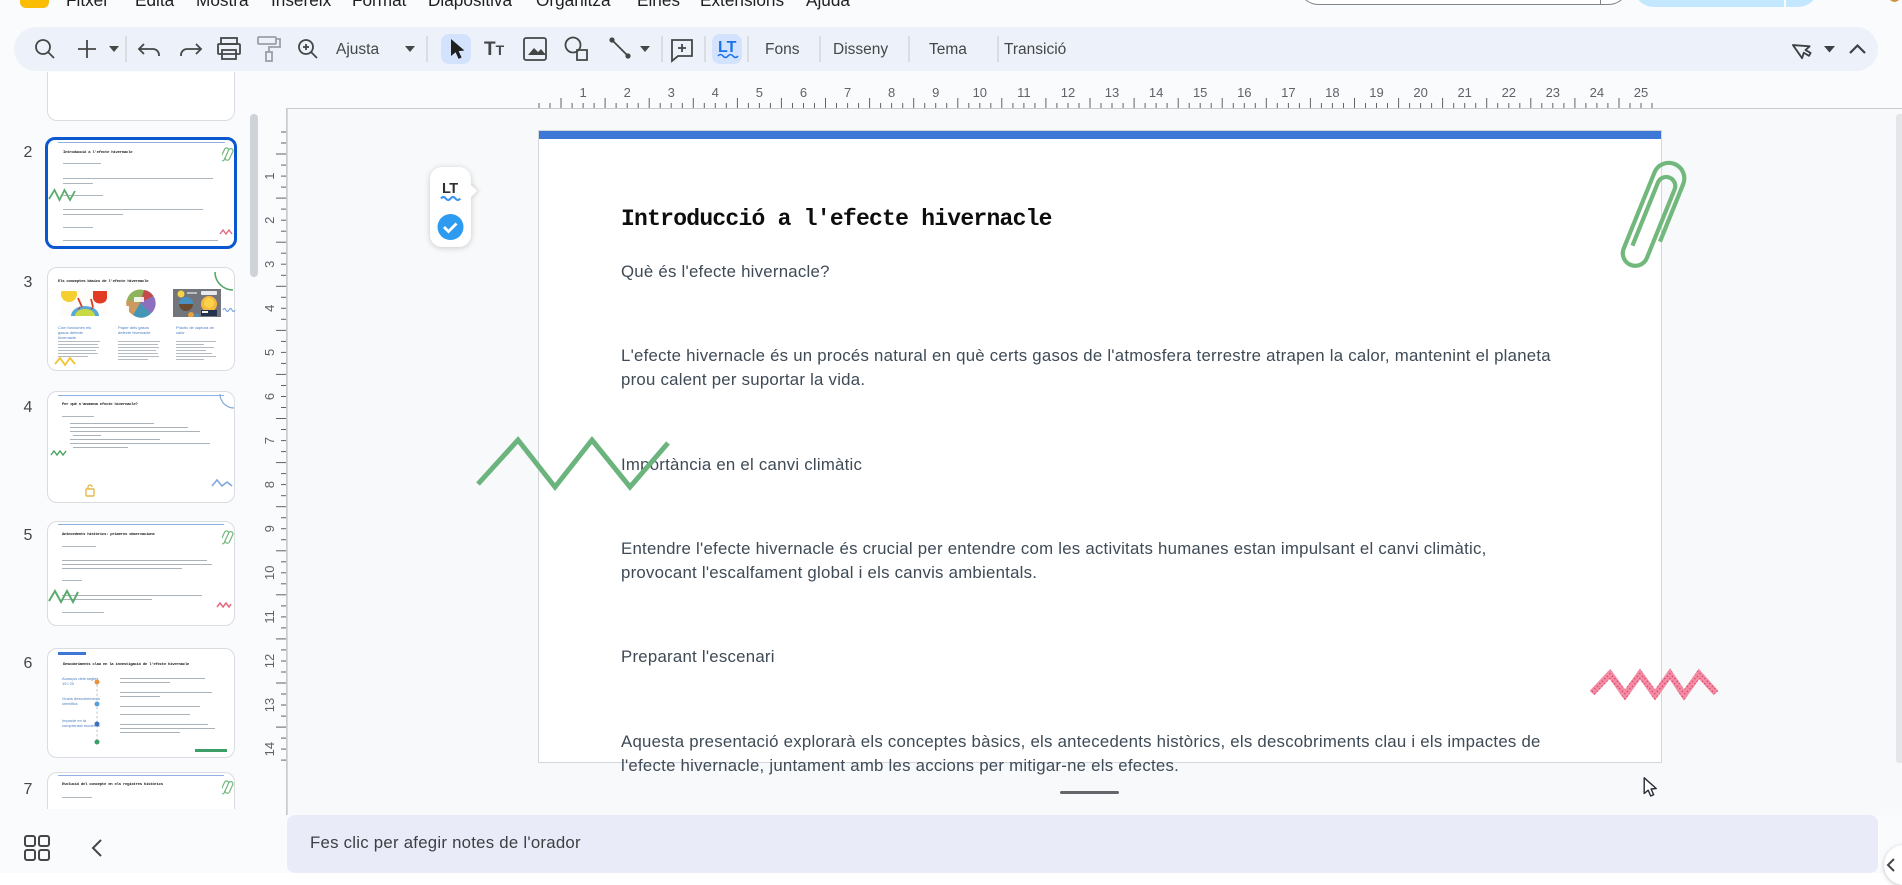 The height and width of the screenshot is (885, 1902). I want to click on svg-text: 23, so click(1553, 93).